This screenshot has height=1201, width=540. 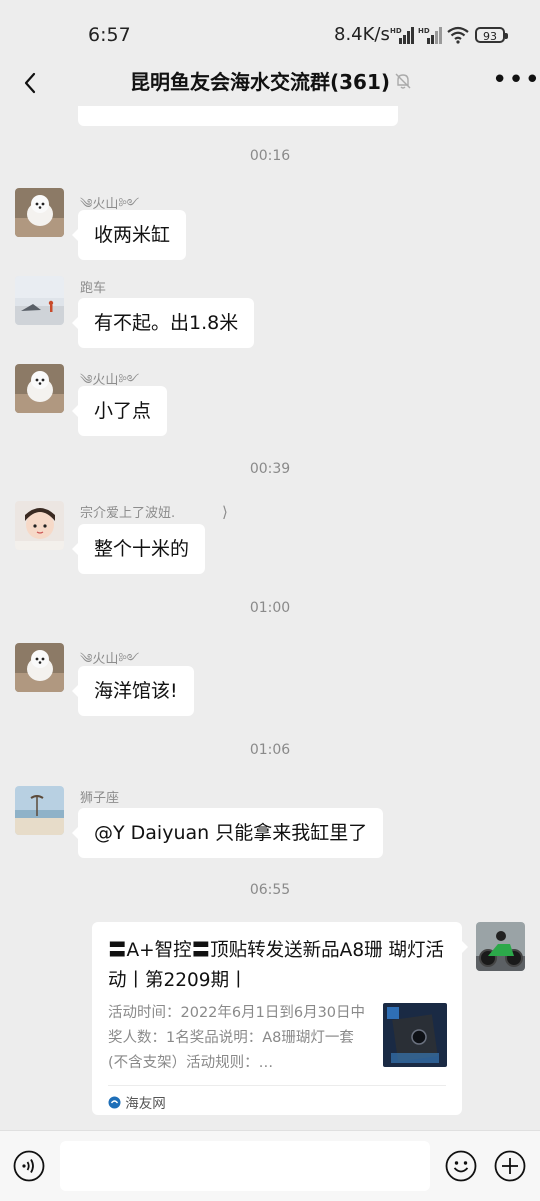 What do you see at coordinates (270, 750) in the screenshot?
I see `timestamp: 01:06` at bounding box center [270, 750].